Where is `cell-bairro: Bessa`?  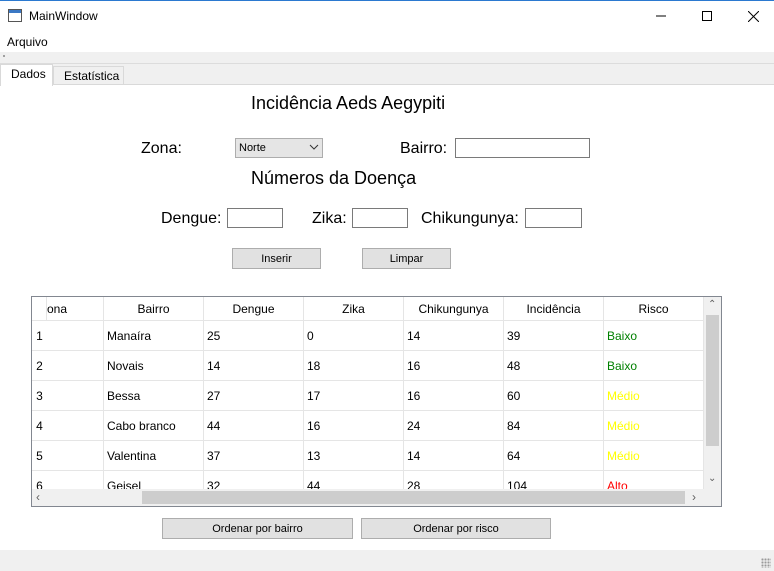 cell-bairro: Bessa is located at coordinates (154, 396).